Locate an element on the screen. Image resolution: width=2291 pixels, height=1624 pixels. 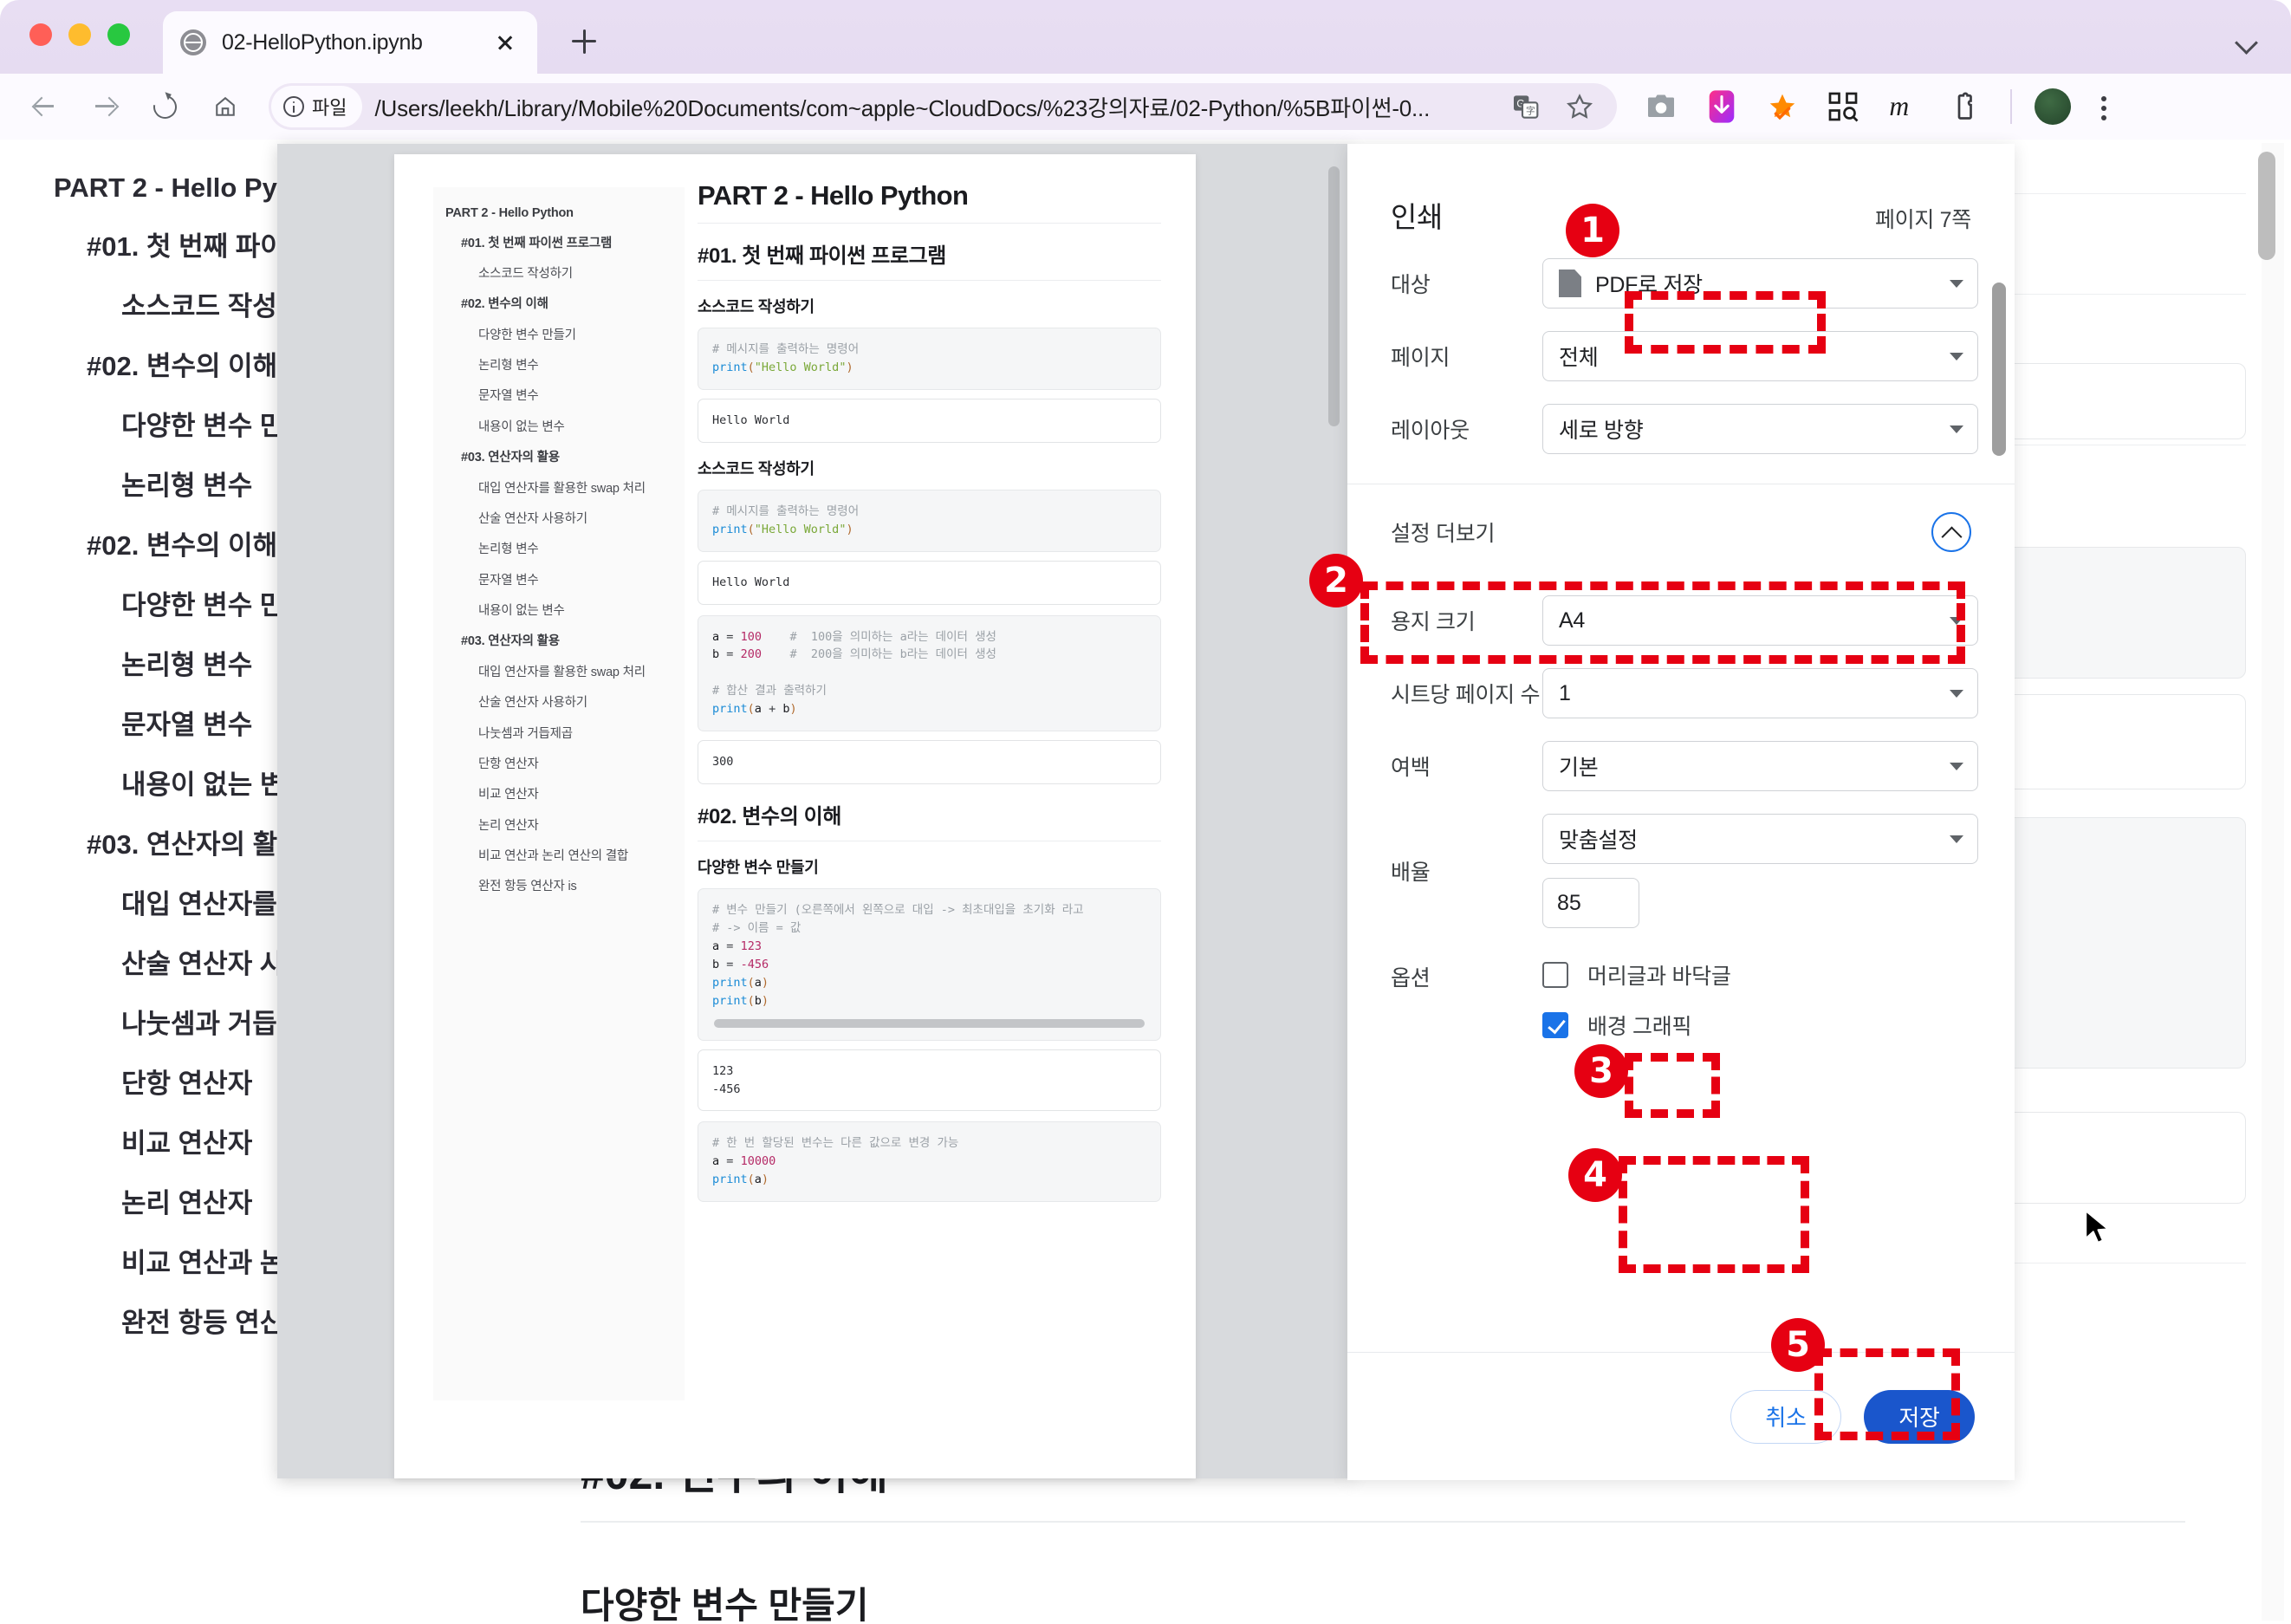
scale-input: 85 is located at coordinates (1590, 903).